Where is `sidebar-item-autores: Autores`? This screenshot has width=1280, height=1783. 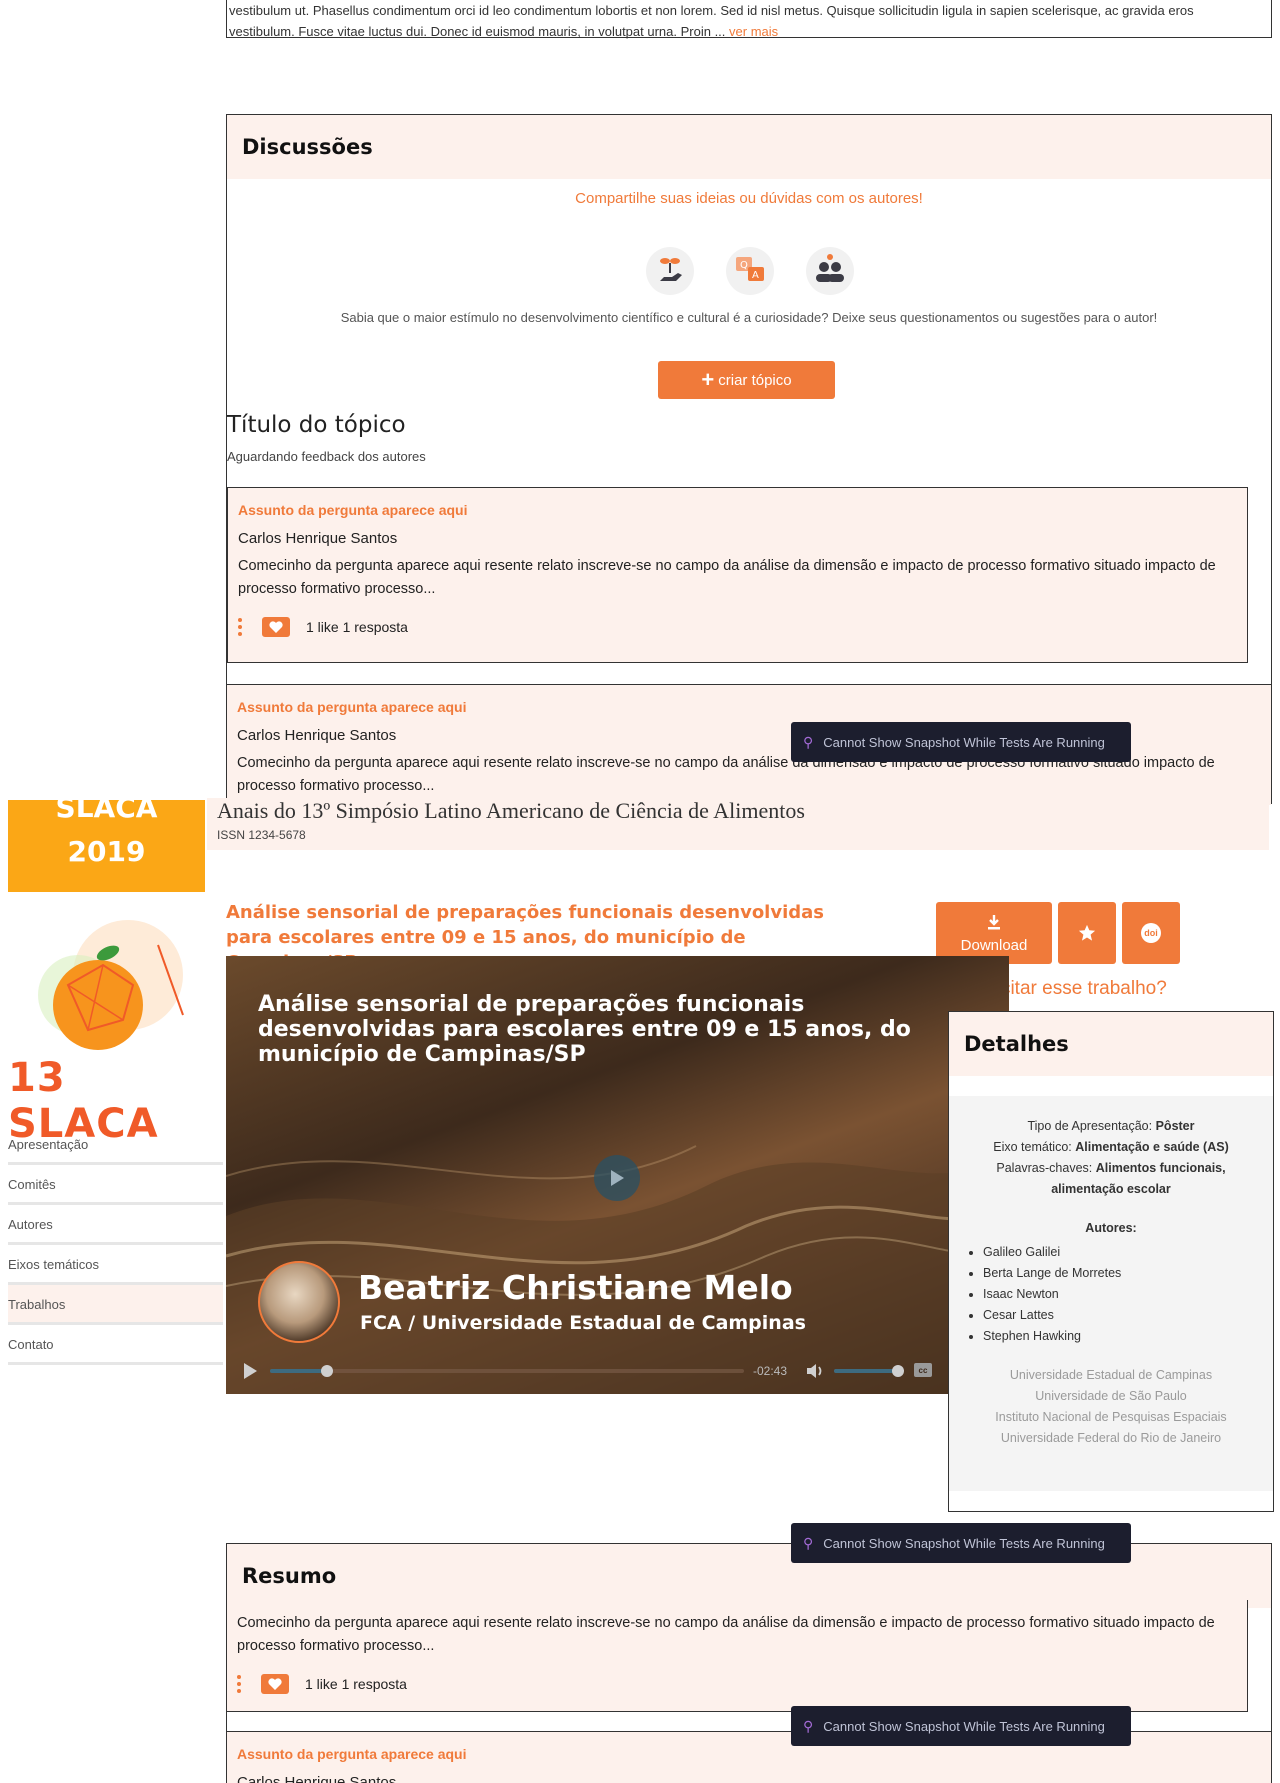
sidebar-item-autores: Autores is located at coordinates (115, 1225).